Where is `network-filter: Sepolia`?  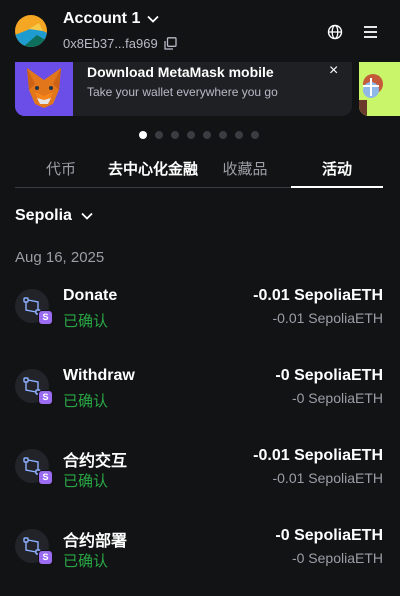
network-filter: Sepolia is located at coordinates (54, 216).